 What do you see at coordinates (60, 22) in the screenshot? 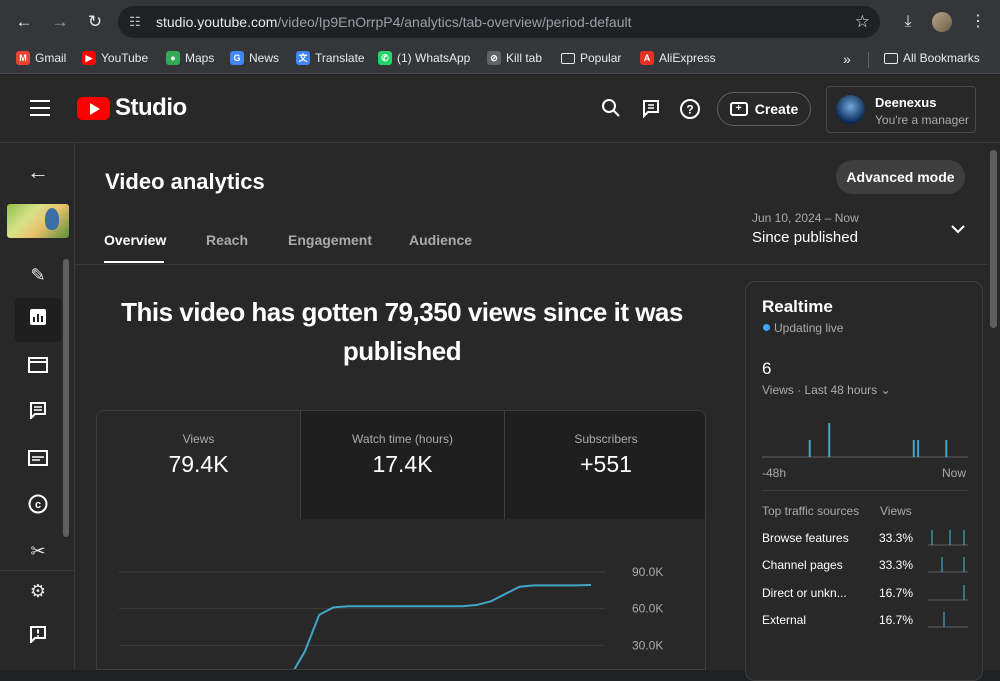
I see `forward-icon: →` at bounding box center [60, 22].